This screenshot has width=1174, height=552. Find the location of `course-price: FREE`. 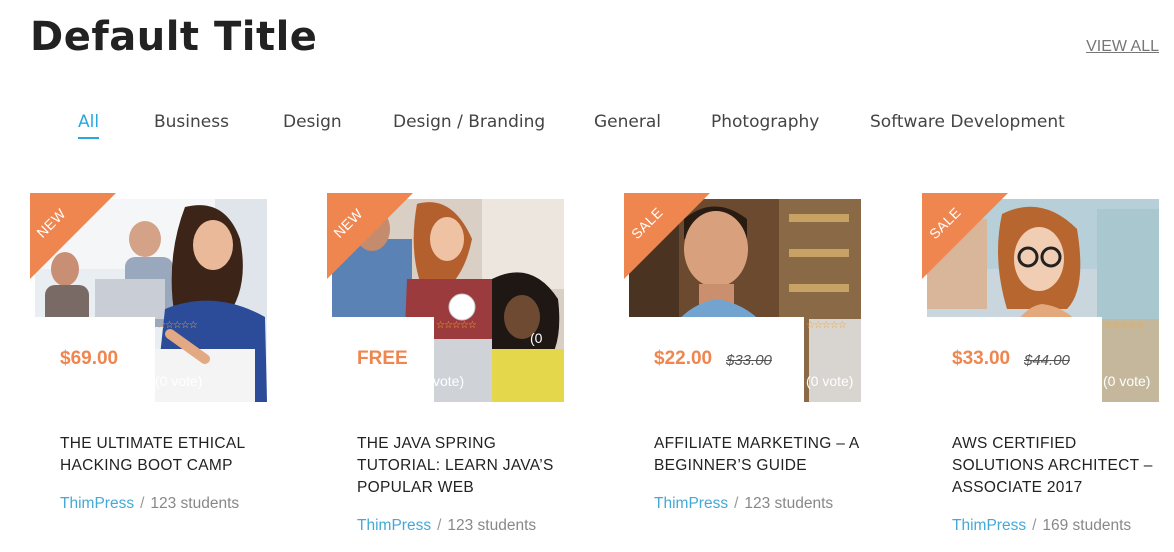

course-price: FREE is located at coordinates (382, 358).